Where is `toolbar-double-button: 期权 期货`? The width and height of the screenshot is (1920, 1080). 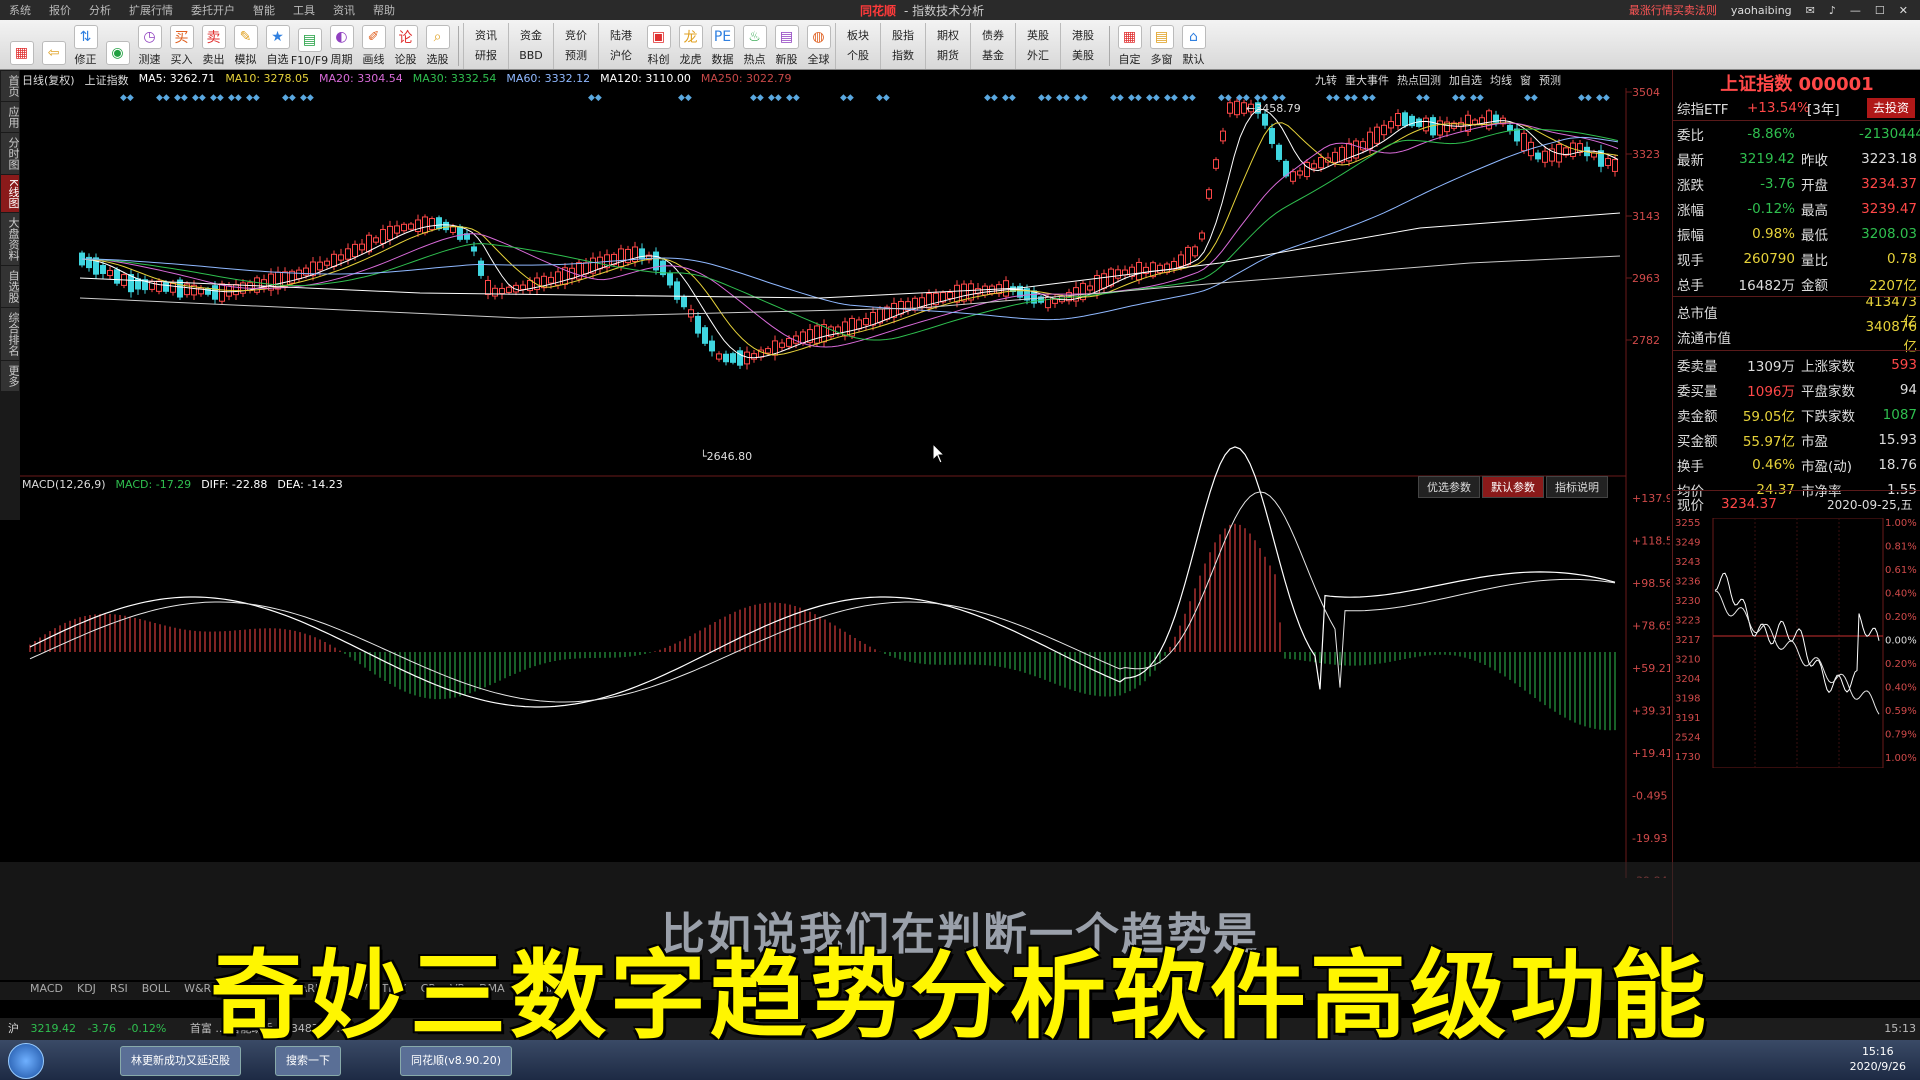 toolbar-double-button: 期权 期货 is located at coordinates (947, 46).